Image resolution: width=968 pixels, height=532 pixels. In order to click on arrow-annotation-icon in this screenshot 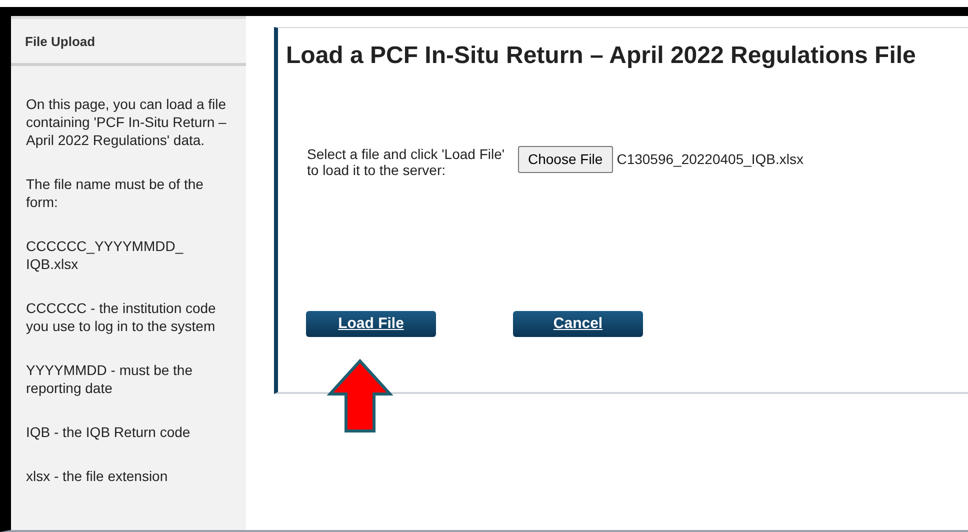, I will do `click(360, 396)`.